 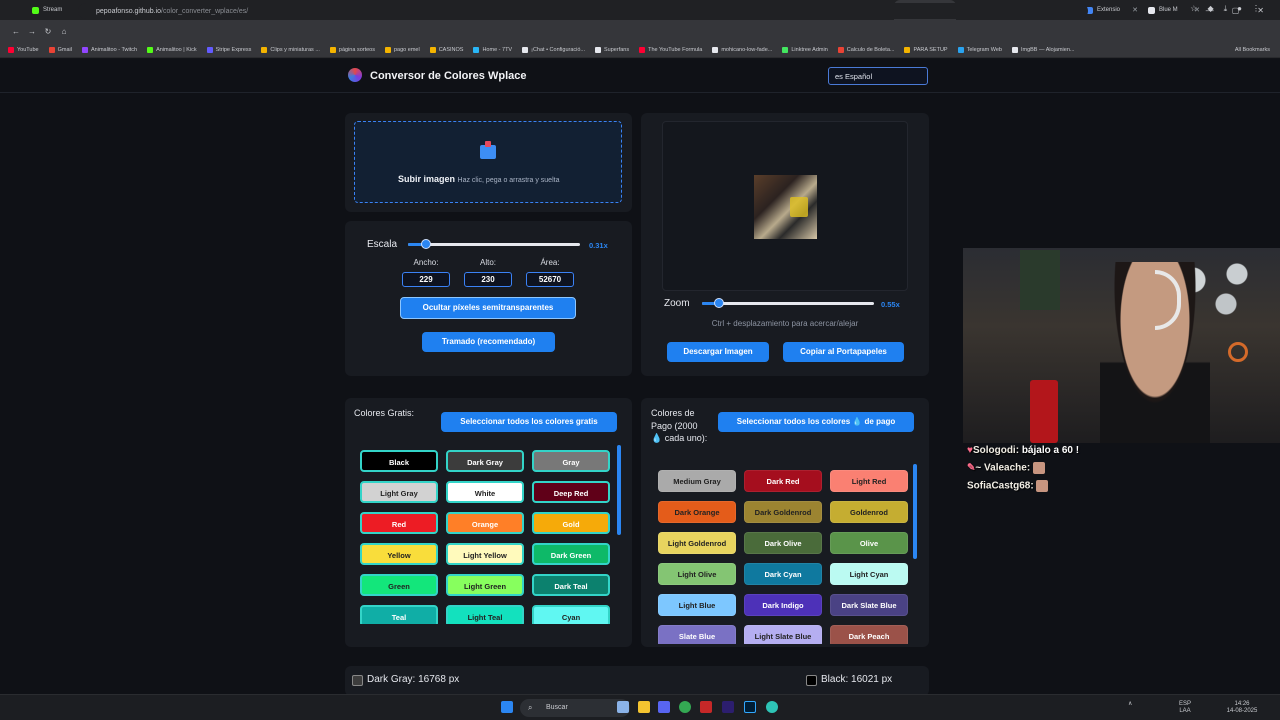 I want to click on tray-chevron-icon: ∧, so click(x=1130, y=704).